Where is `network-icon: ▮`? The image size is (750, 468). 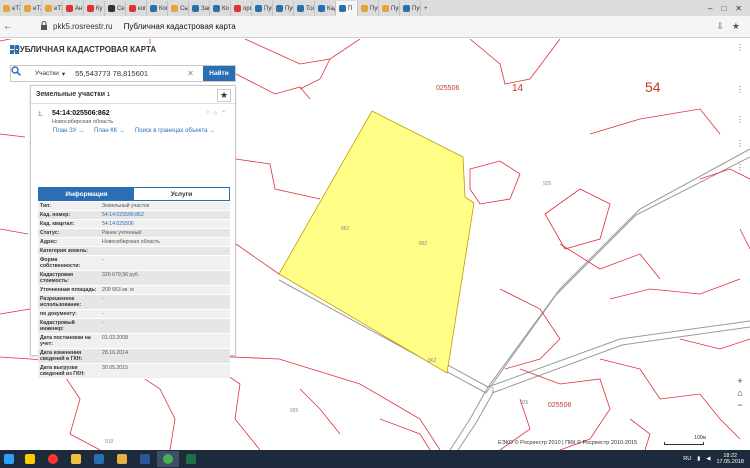
network-icon: ▮ is located at coordinates (698, 459).